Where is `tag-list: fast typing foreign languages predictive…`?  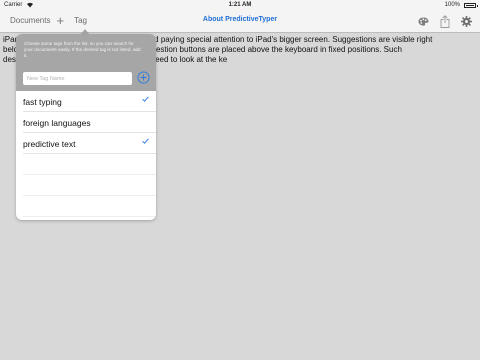
tag-list: fast typing foreign languages predictive… is located at coordinates (86, 154).